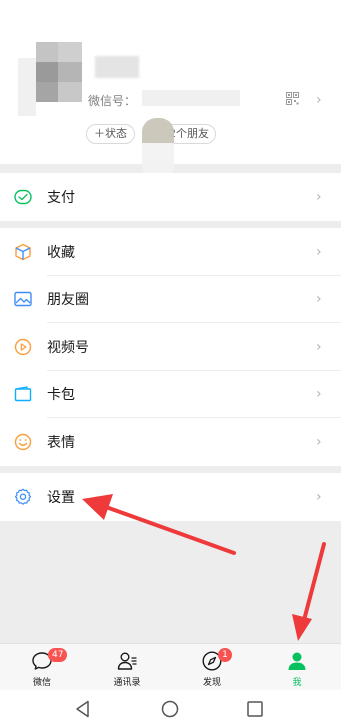 The width and height of the screenshot is (341, 728). I want to click on unread-badge: 47, so click(58, 655).